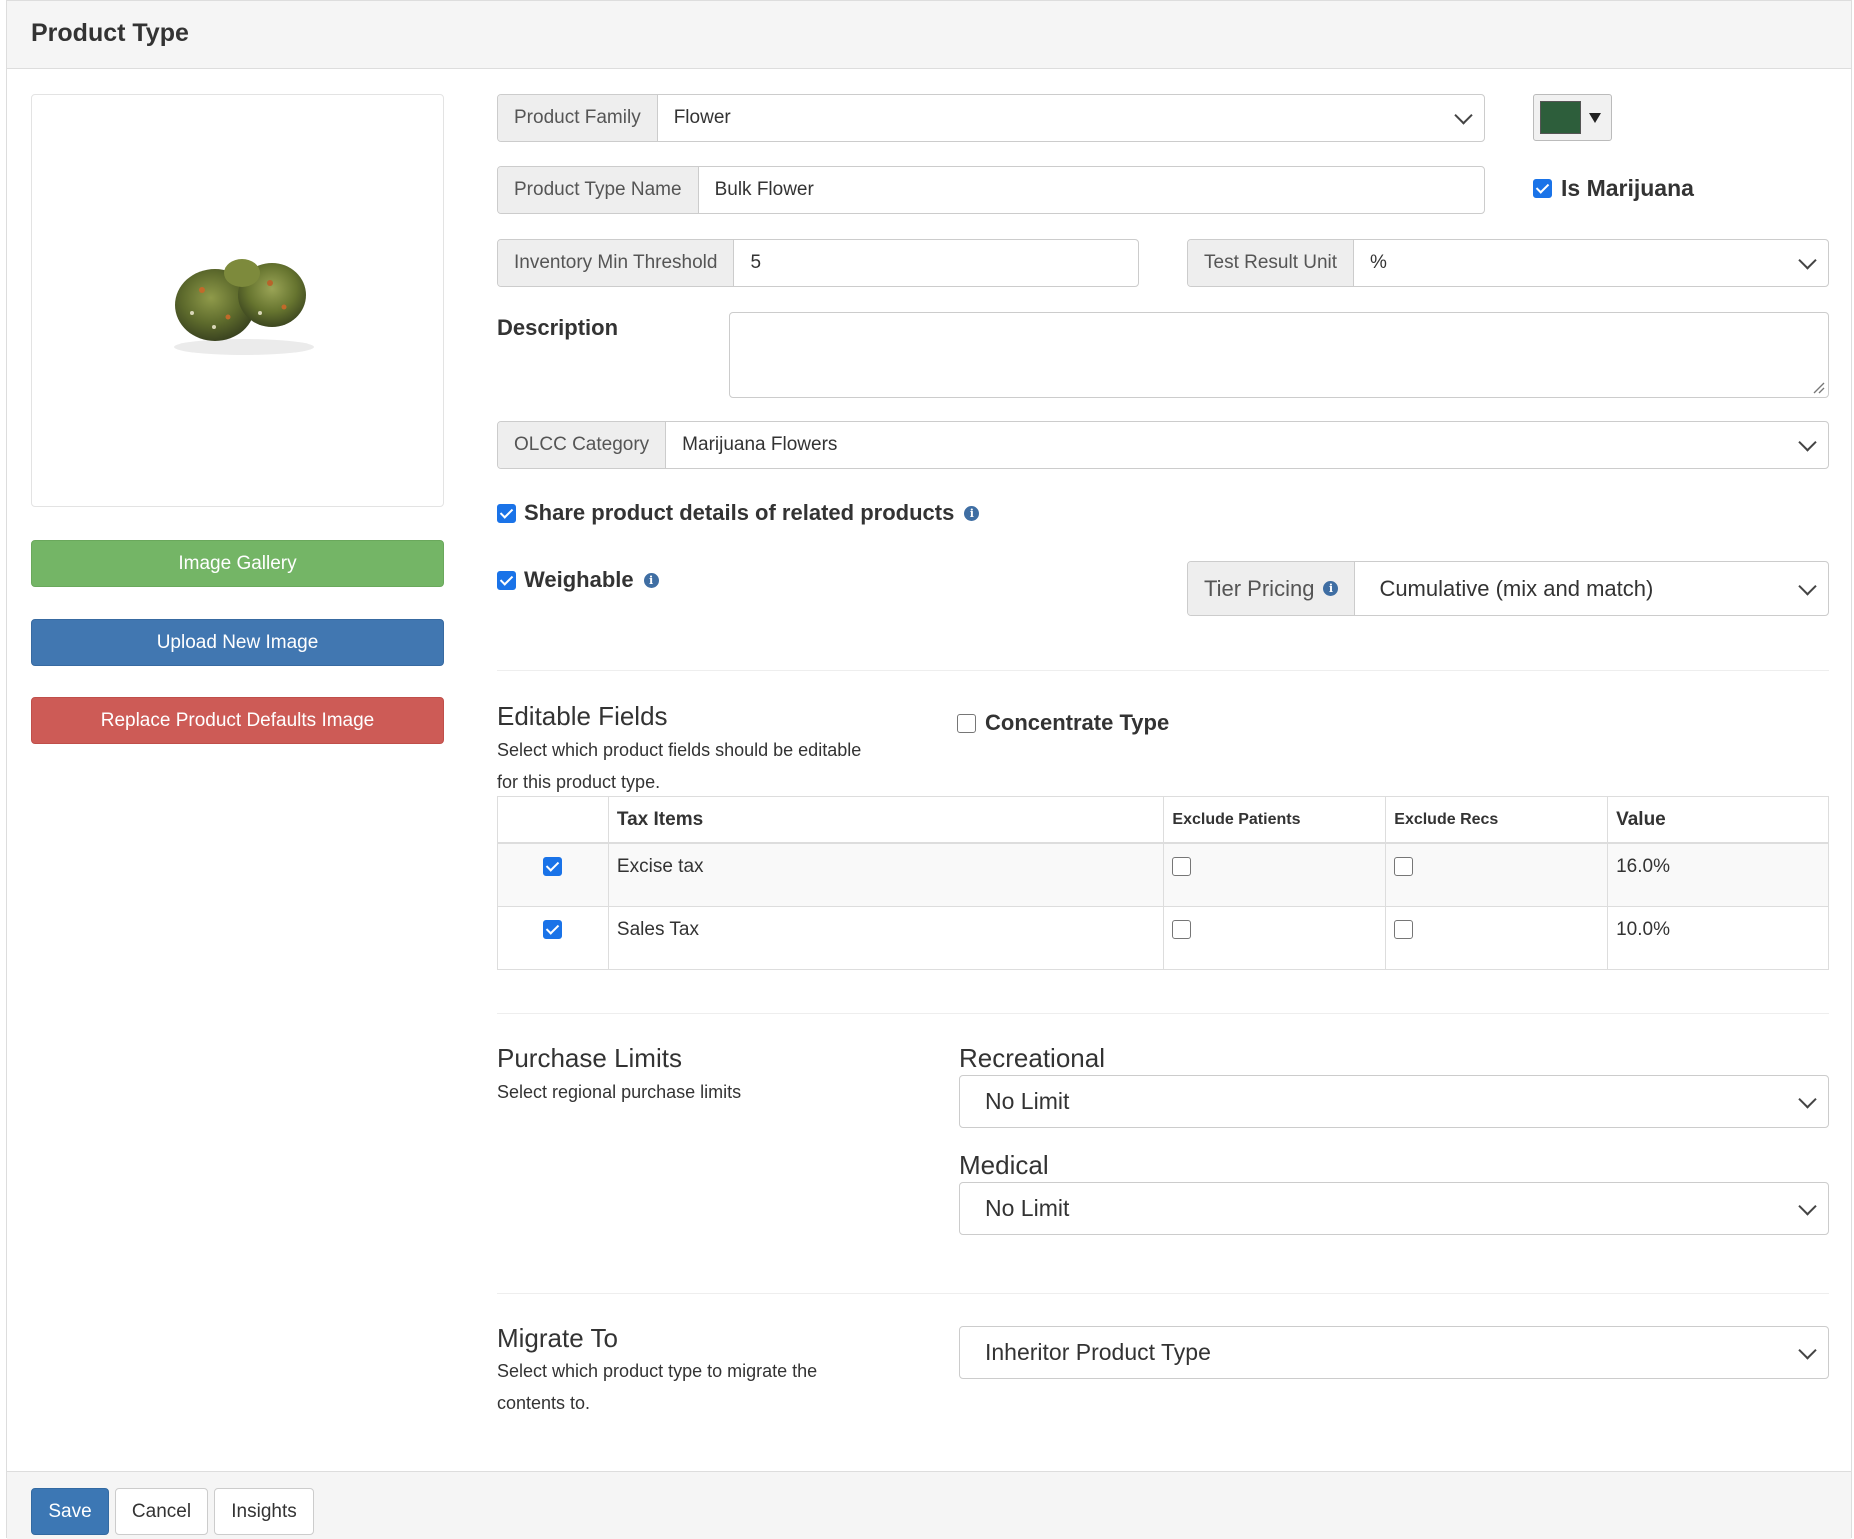 The width and height of the screenshot is (1854, 1539). I want to click on table-header-exclude-patients: Exclude Patients, so click(1275, 820).